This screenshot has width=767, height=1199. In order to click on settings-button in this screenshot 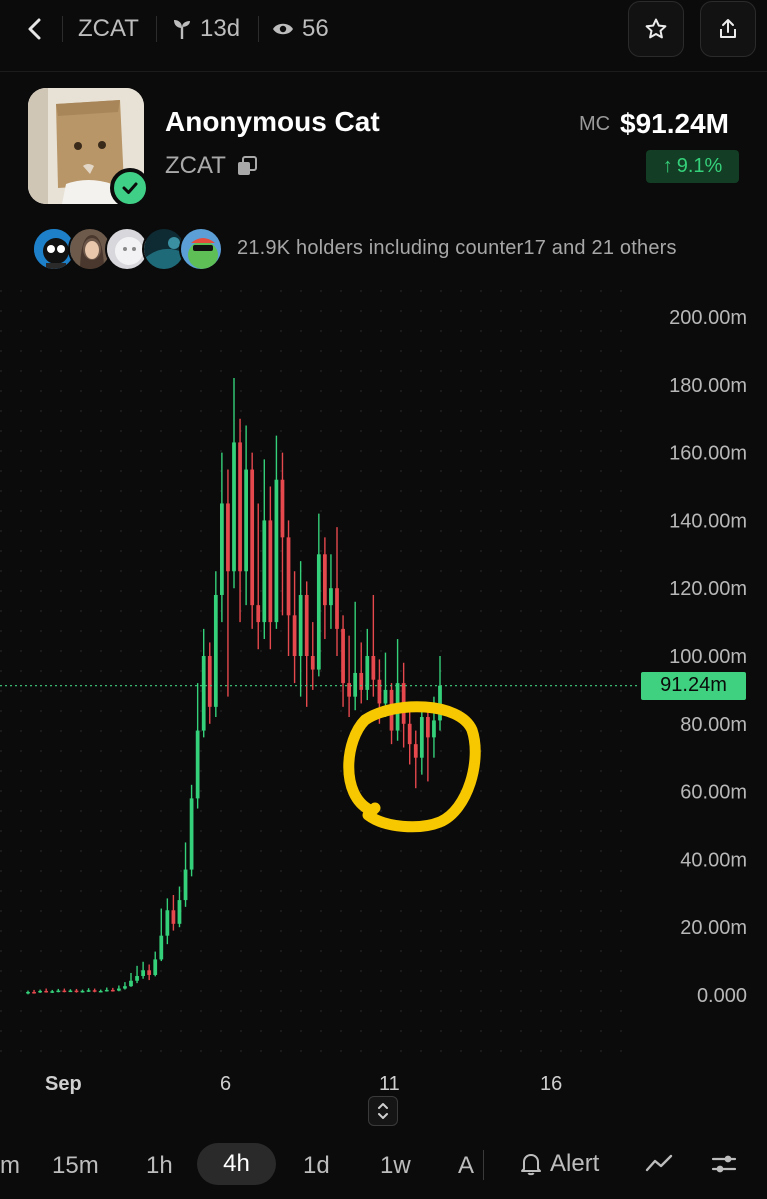, I will do `click(724, 1166)`.